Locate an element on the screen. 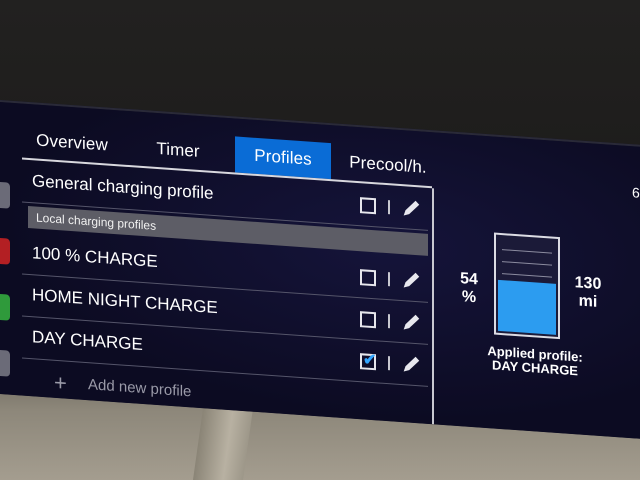 This screenshot has width=640, height=480. battery-percent-unit: % is located at coordinates (469, 297).